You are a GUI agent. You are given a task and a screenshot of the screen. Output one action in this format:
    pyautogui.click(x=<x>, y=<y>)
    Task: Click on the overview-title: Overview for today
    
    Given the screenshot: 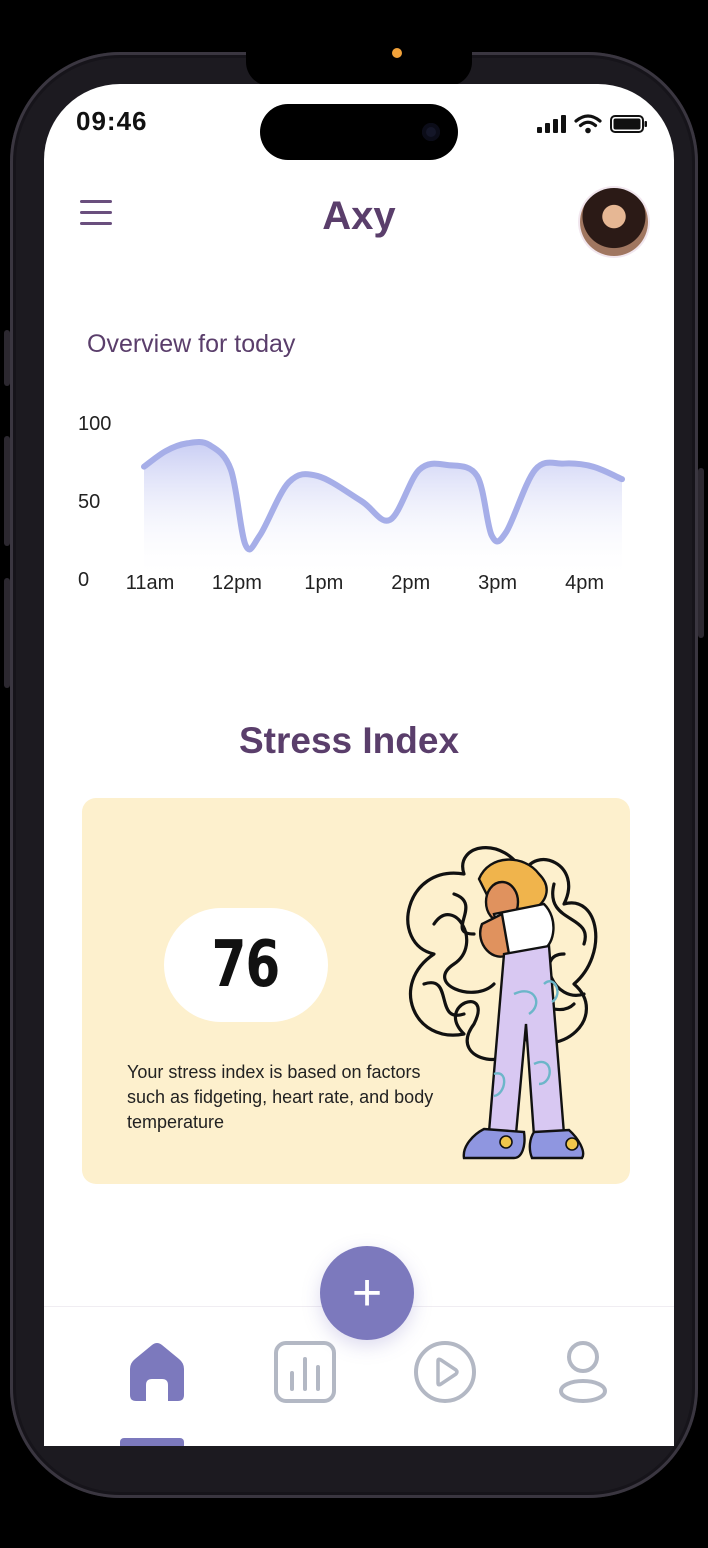 What is the action you would take?
    pyautogui.click(x=191, y=344)
    